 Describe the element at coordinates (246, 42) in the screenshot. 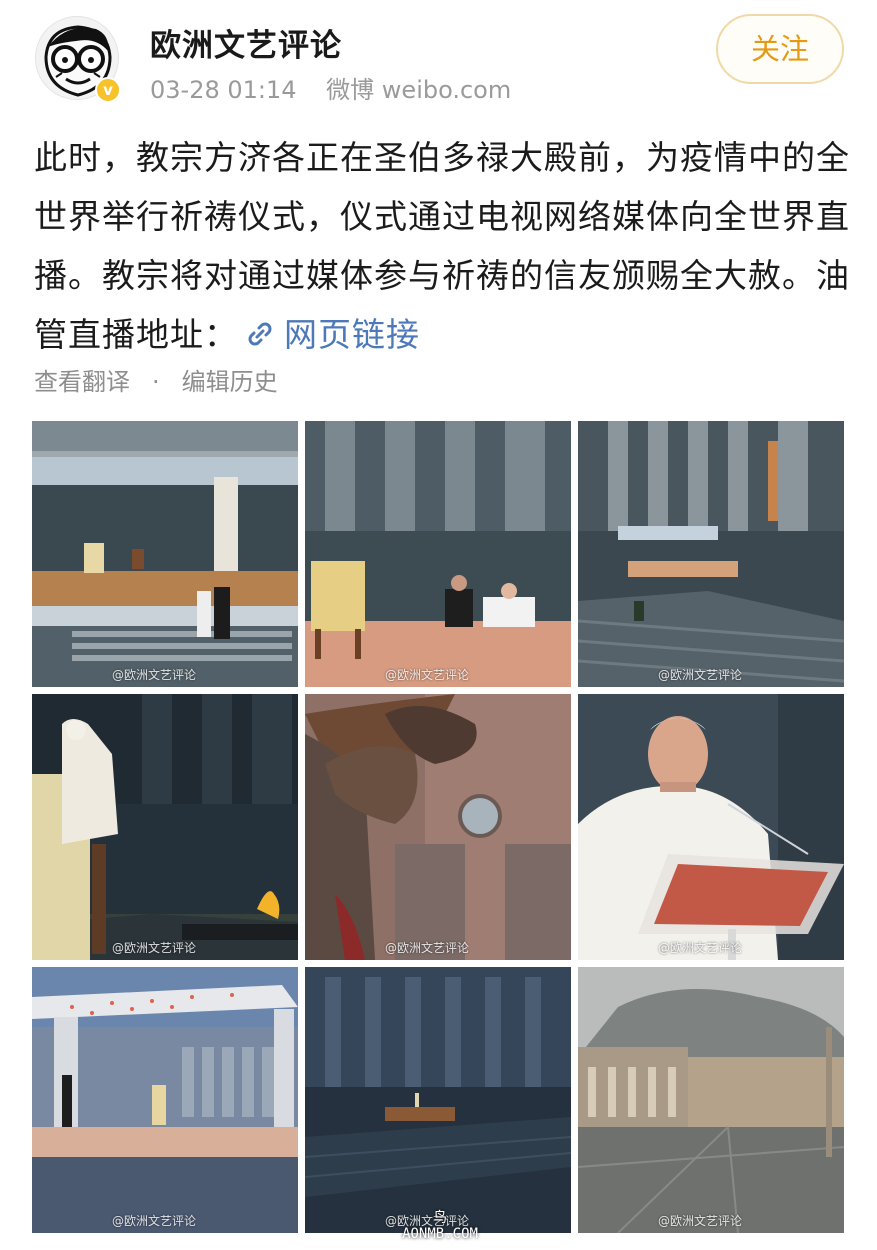

I see `username: 欧洲文艺评论` at that location.